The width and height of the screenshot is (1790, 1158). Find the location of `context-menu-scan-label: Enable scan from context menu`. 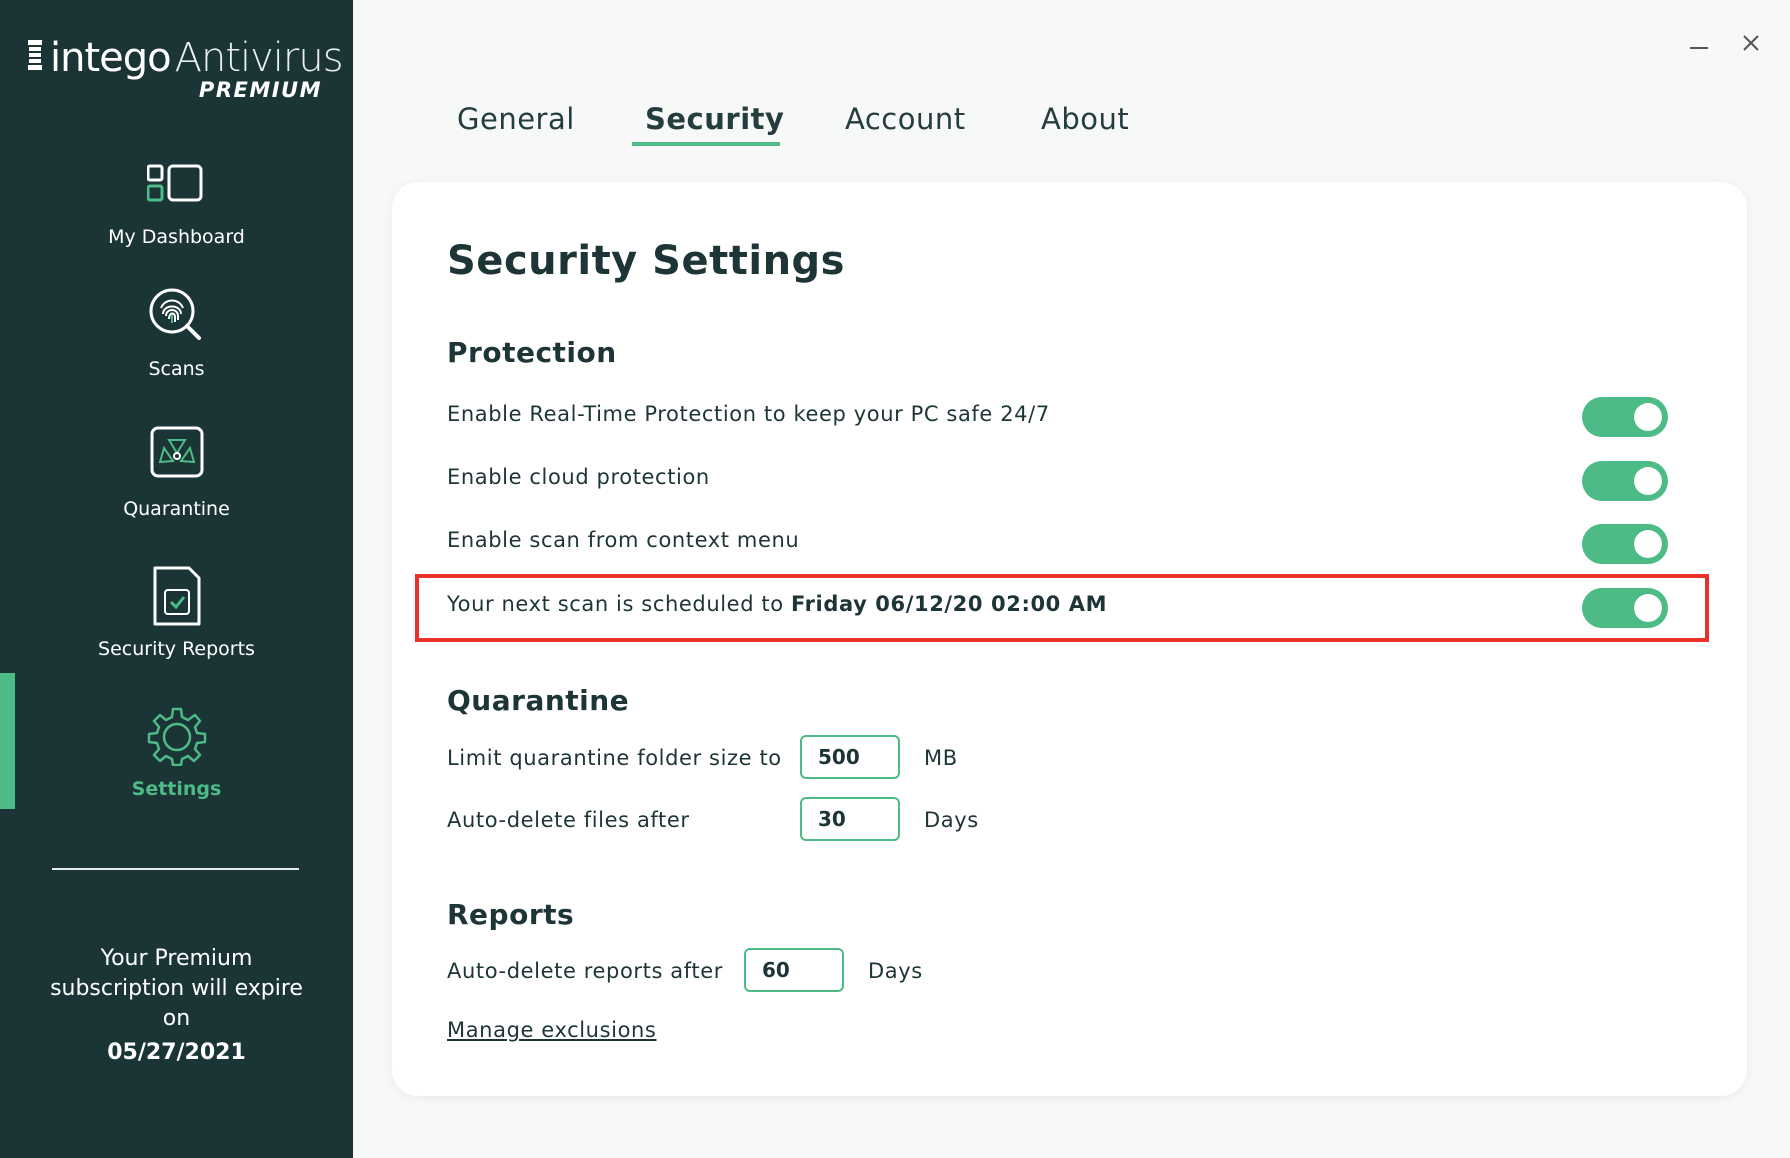

context-menu-scan-label: Enable scan from context menu is located at coordinates (623, 540).